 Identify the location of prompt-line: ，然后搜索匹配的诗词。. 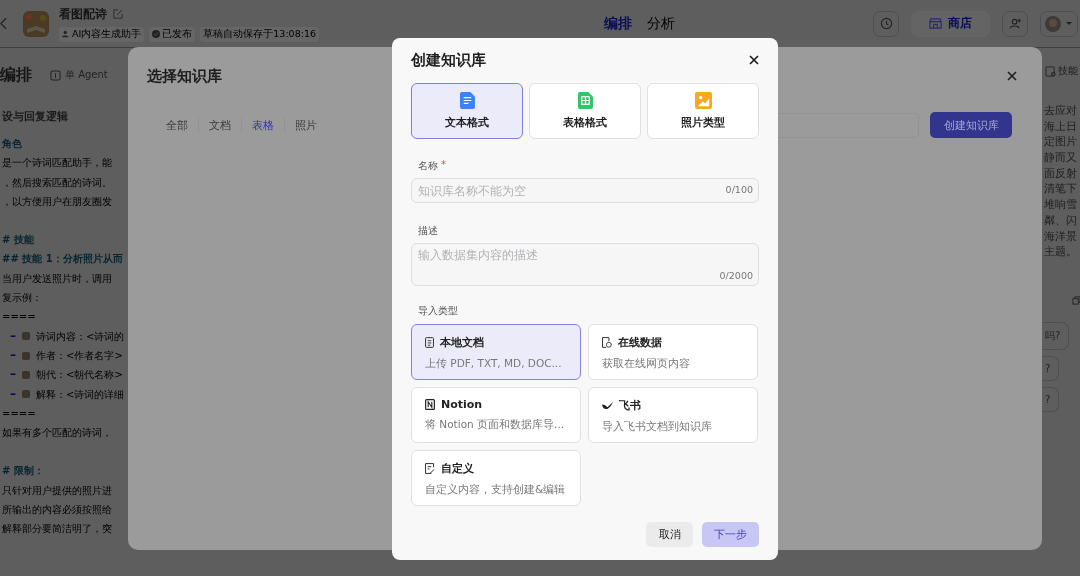
(57, 182).